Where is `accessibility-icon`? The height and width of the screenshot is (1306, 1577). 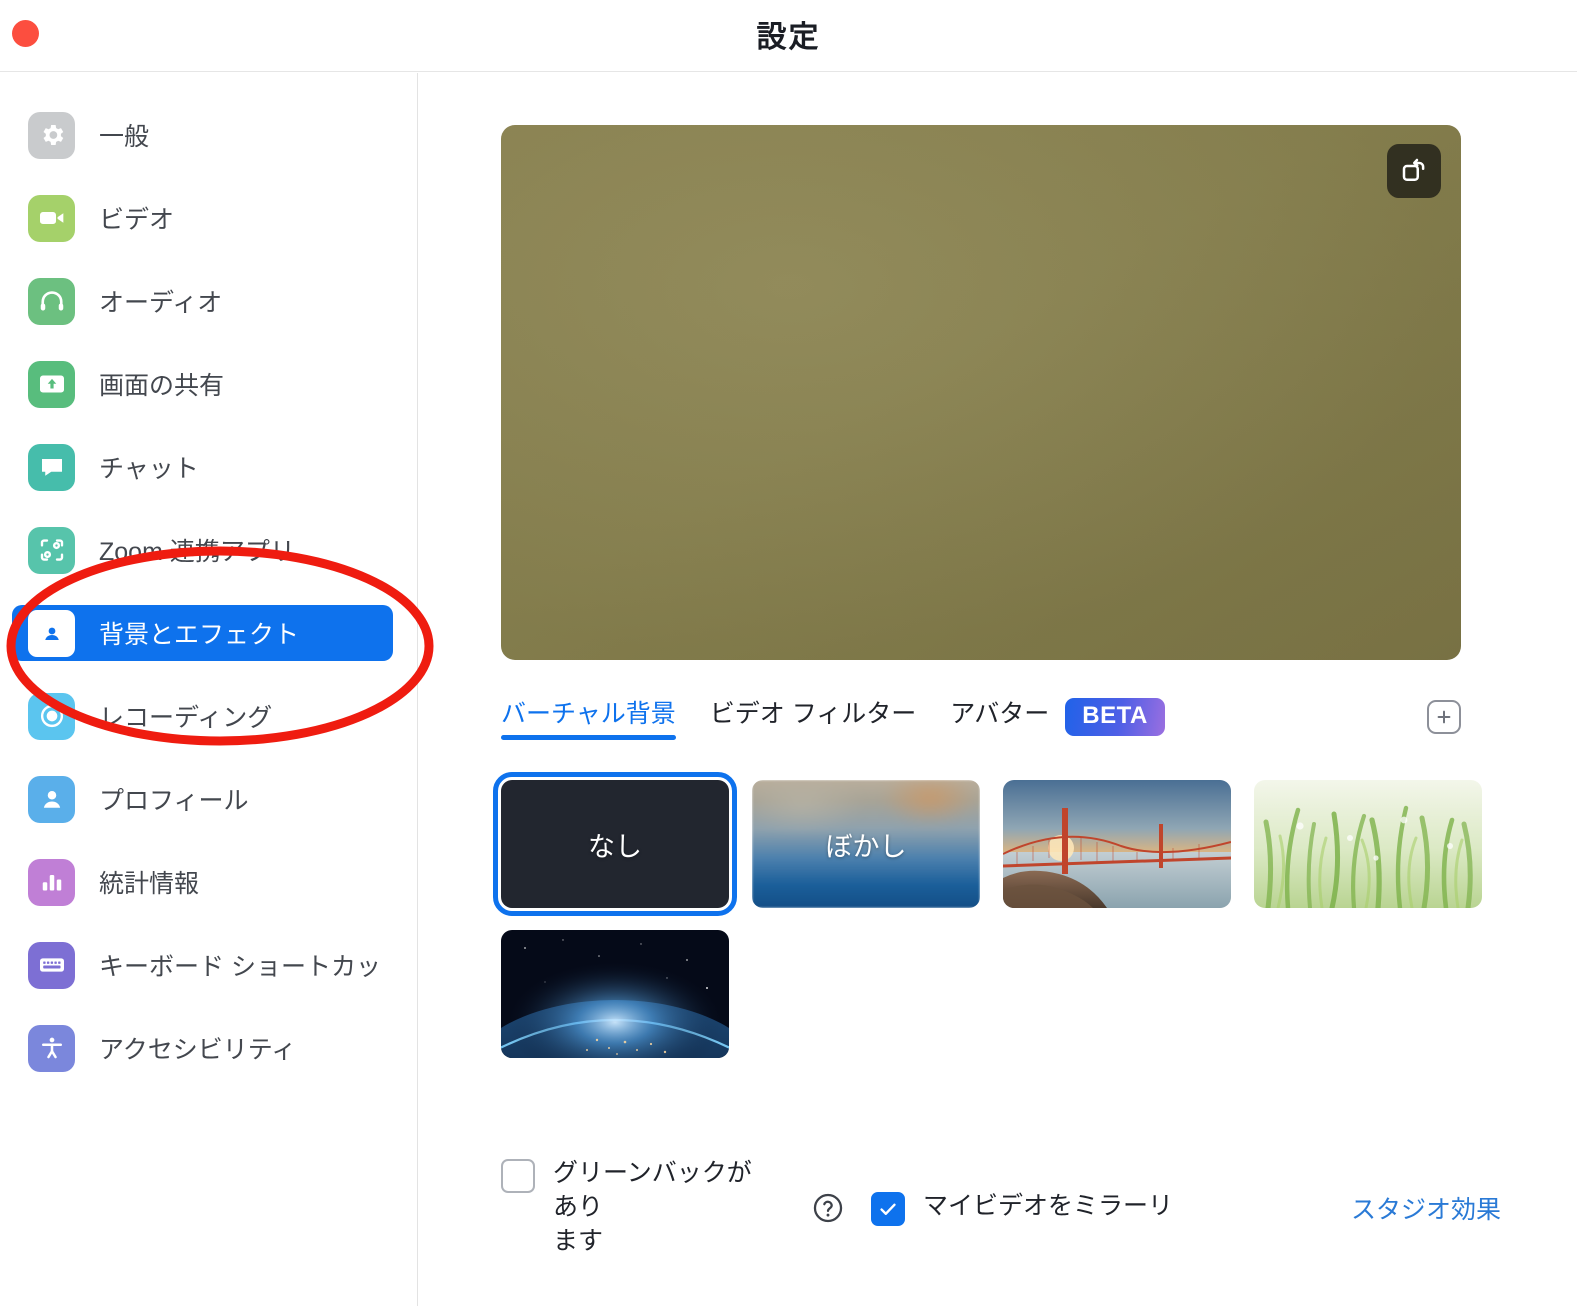
accessibility-icon is located at coordinates (51, 1048).